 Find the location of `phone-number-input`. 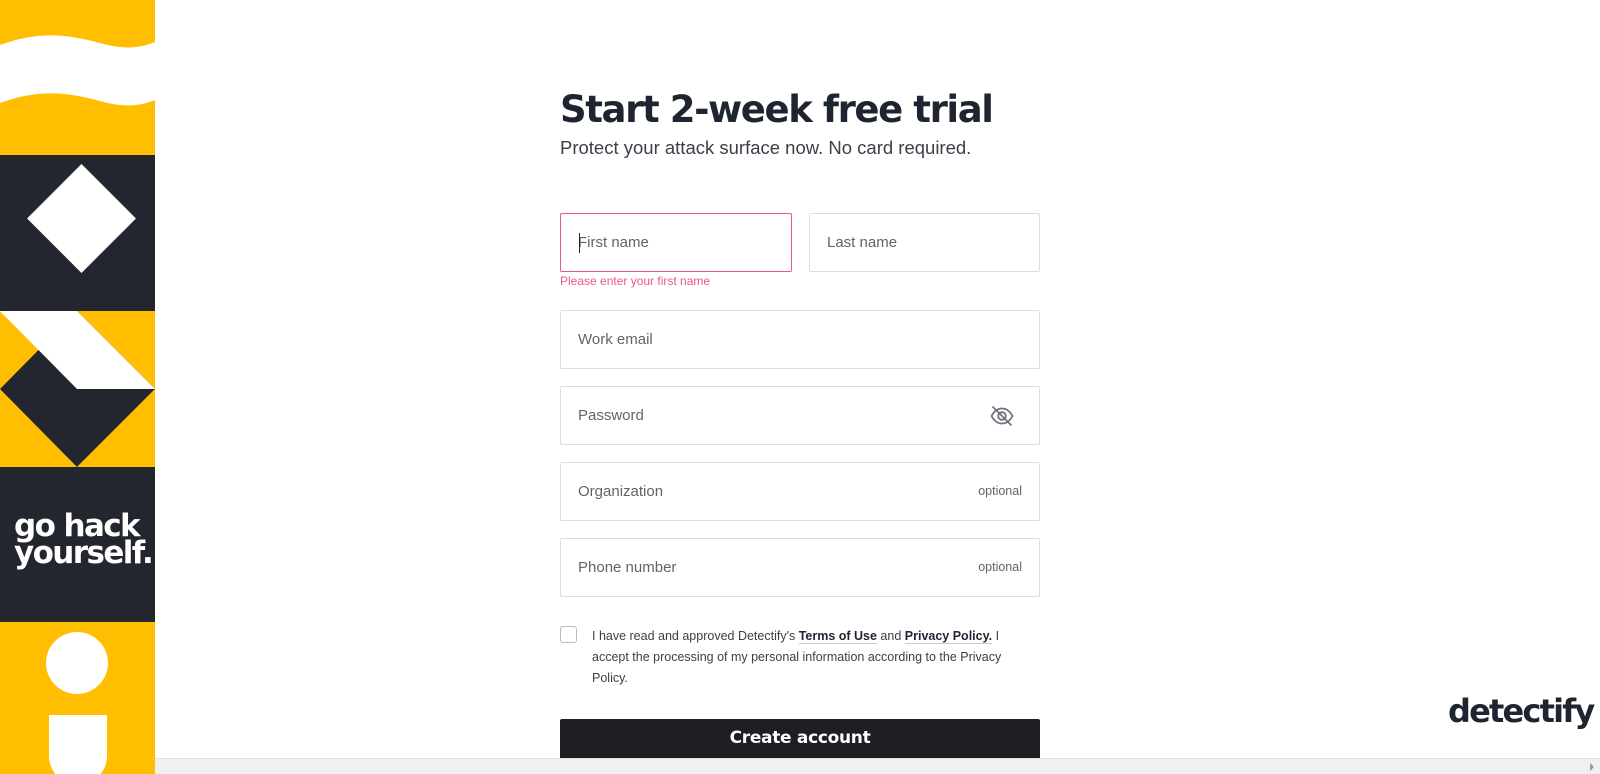

phone-number-input is located at coordinates (800, 567).